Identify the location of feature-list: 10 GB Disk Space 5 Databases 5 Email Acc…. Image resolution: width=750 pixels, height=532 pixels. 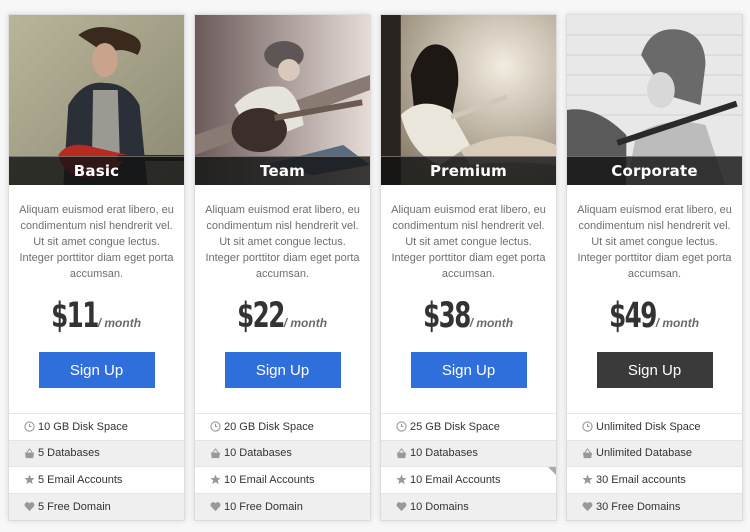
(96, 466).